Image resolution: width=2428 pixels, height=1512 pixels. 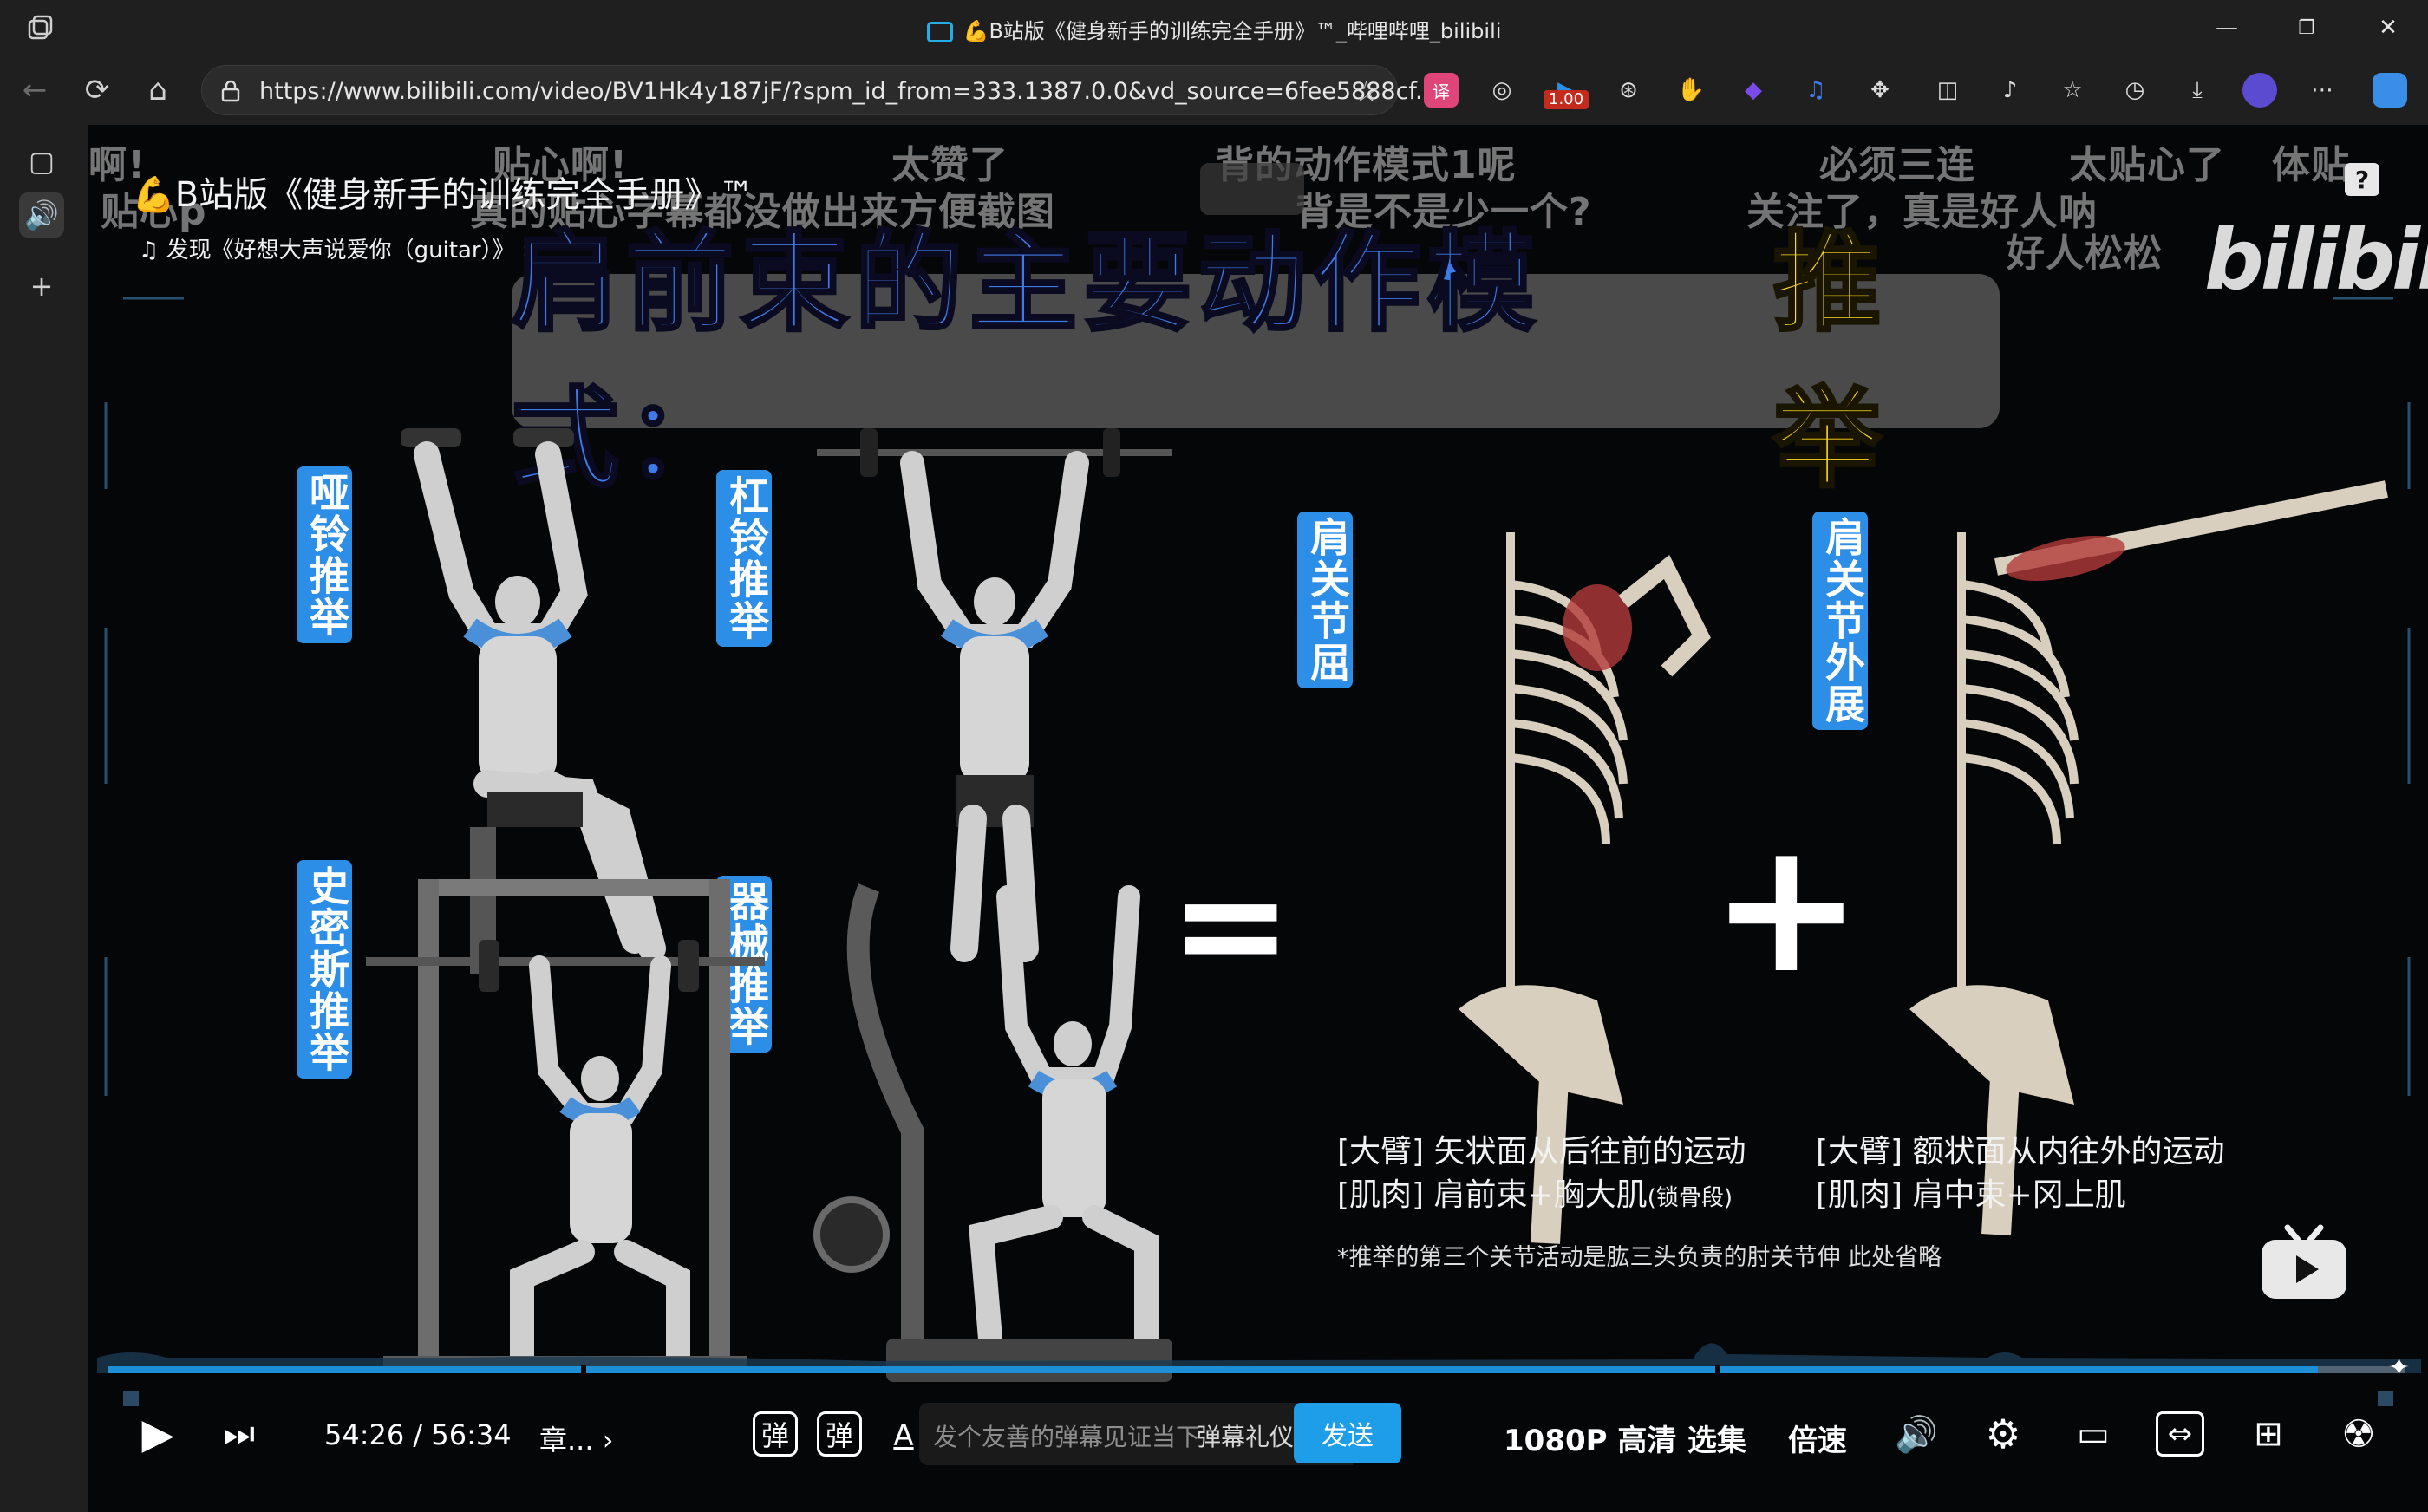 What do you see at coordinates (97, 90) in the screenshot?
I see `refresh-icon: ⟳` at bounding box center [97, 90].